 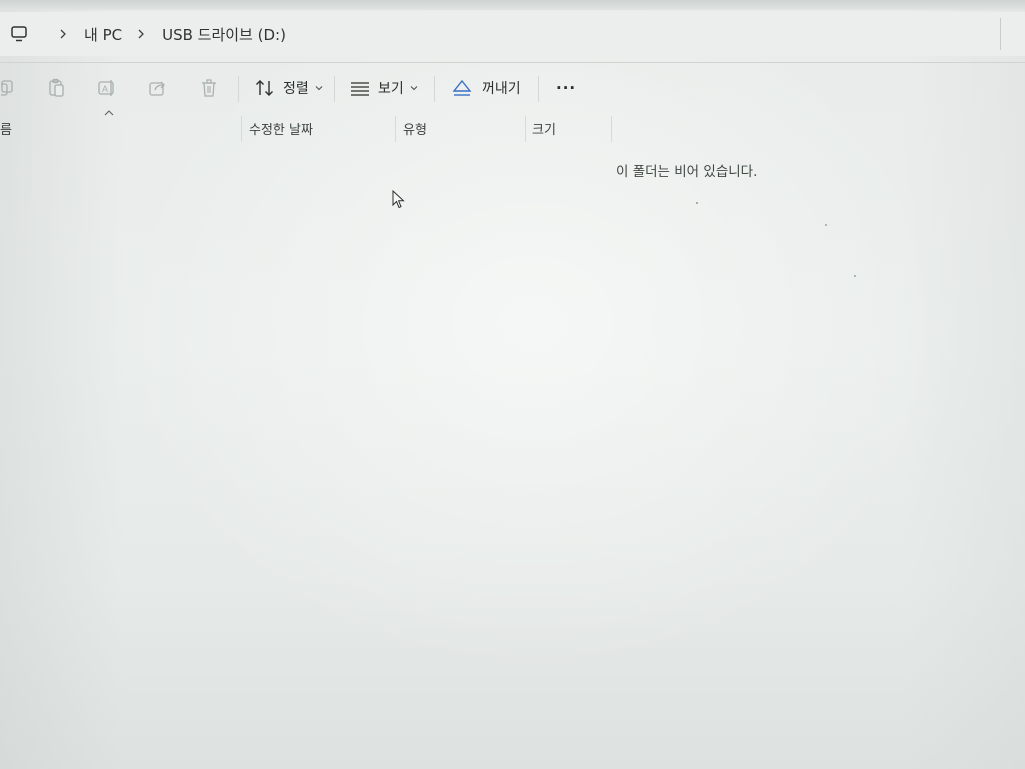 What do you see at coordinates (19, 34) in the screenshot?
I see `computer-icon` at bounding box center [19, 34].